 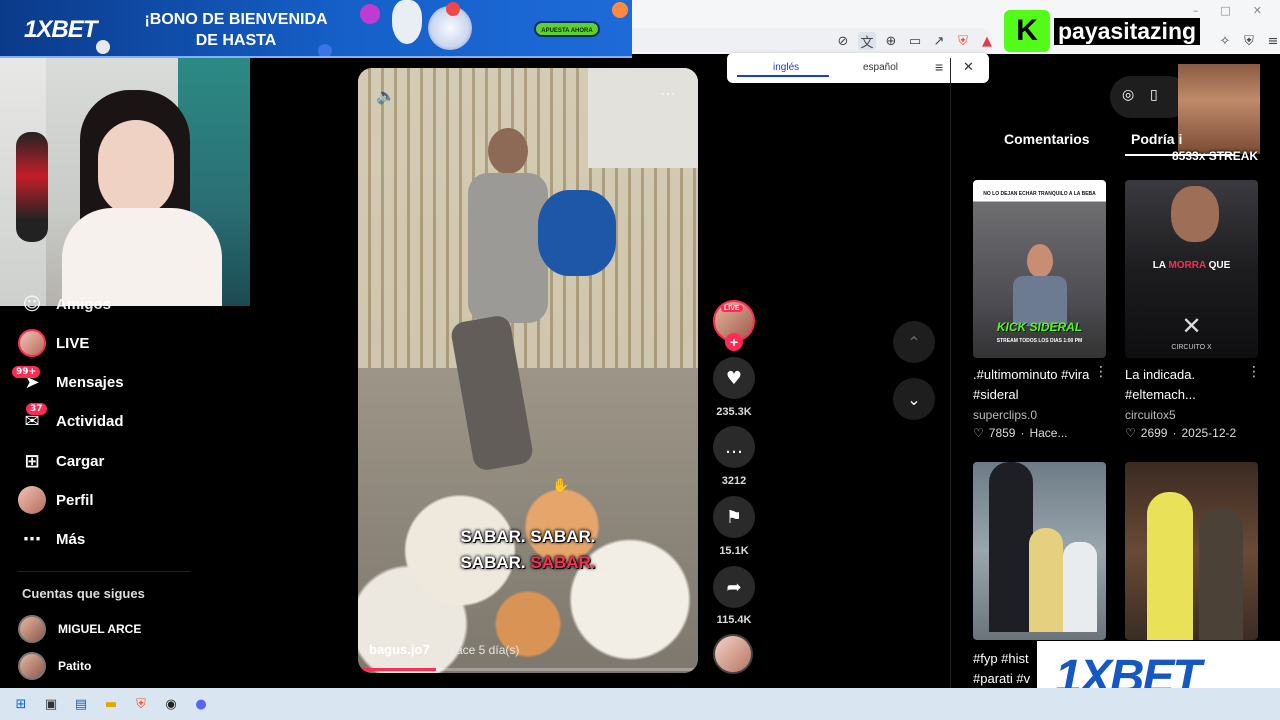 I want to click on browser-extra-tools: ✧ ⛨ ≡, so click(x=1248, y=41).